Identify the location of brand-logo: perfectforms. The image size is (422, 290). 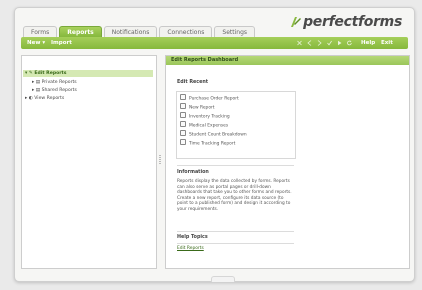
(345, 22).